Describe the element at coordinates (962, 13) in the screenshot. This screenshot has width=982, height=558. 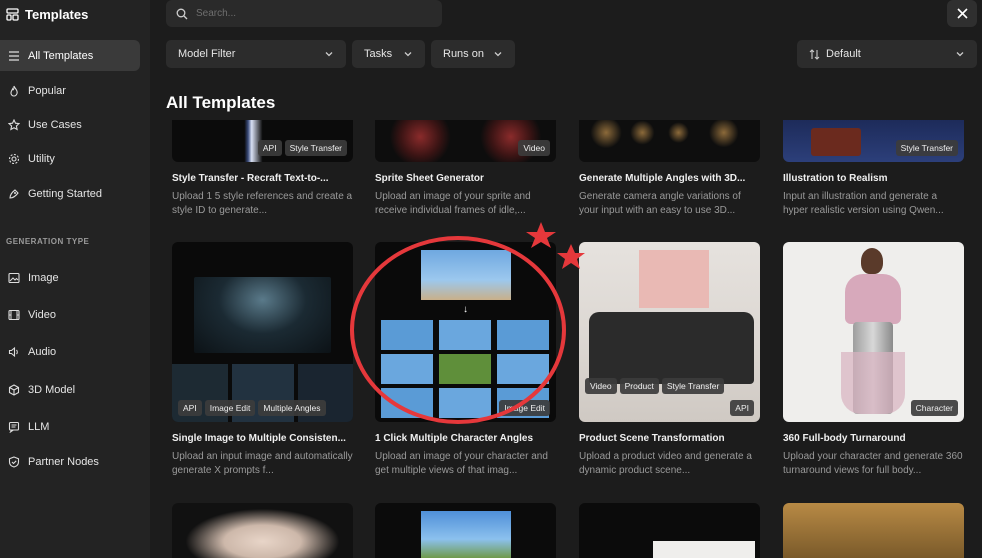
I see `close-button` at that location.